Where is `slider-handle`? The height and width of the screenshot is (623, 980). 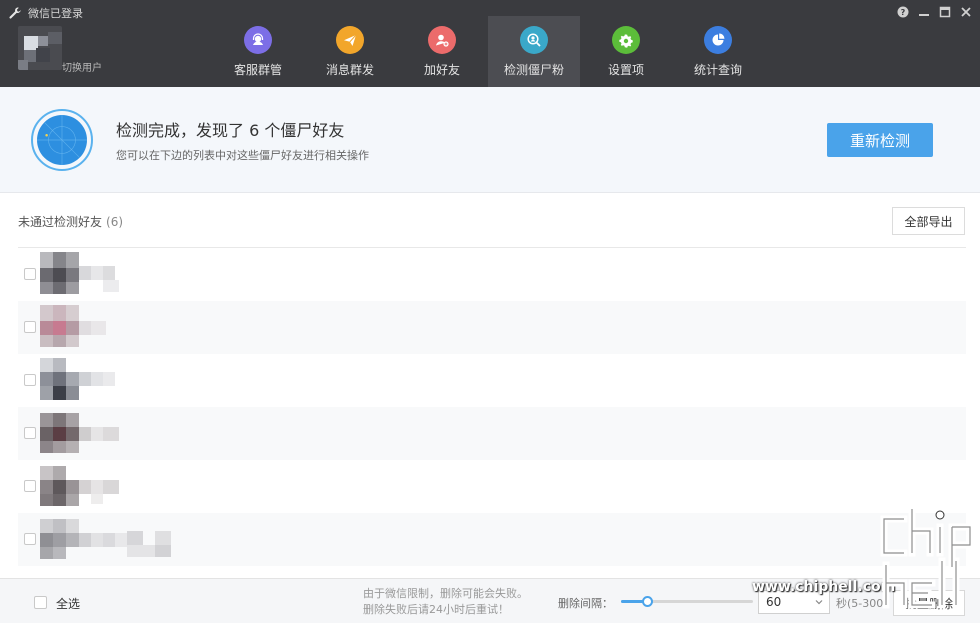 slider-handle is located at coordinates (648, 601).